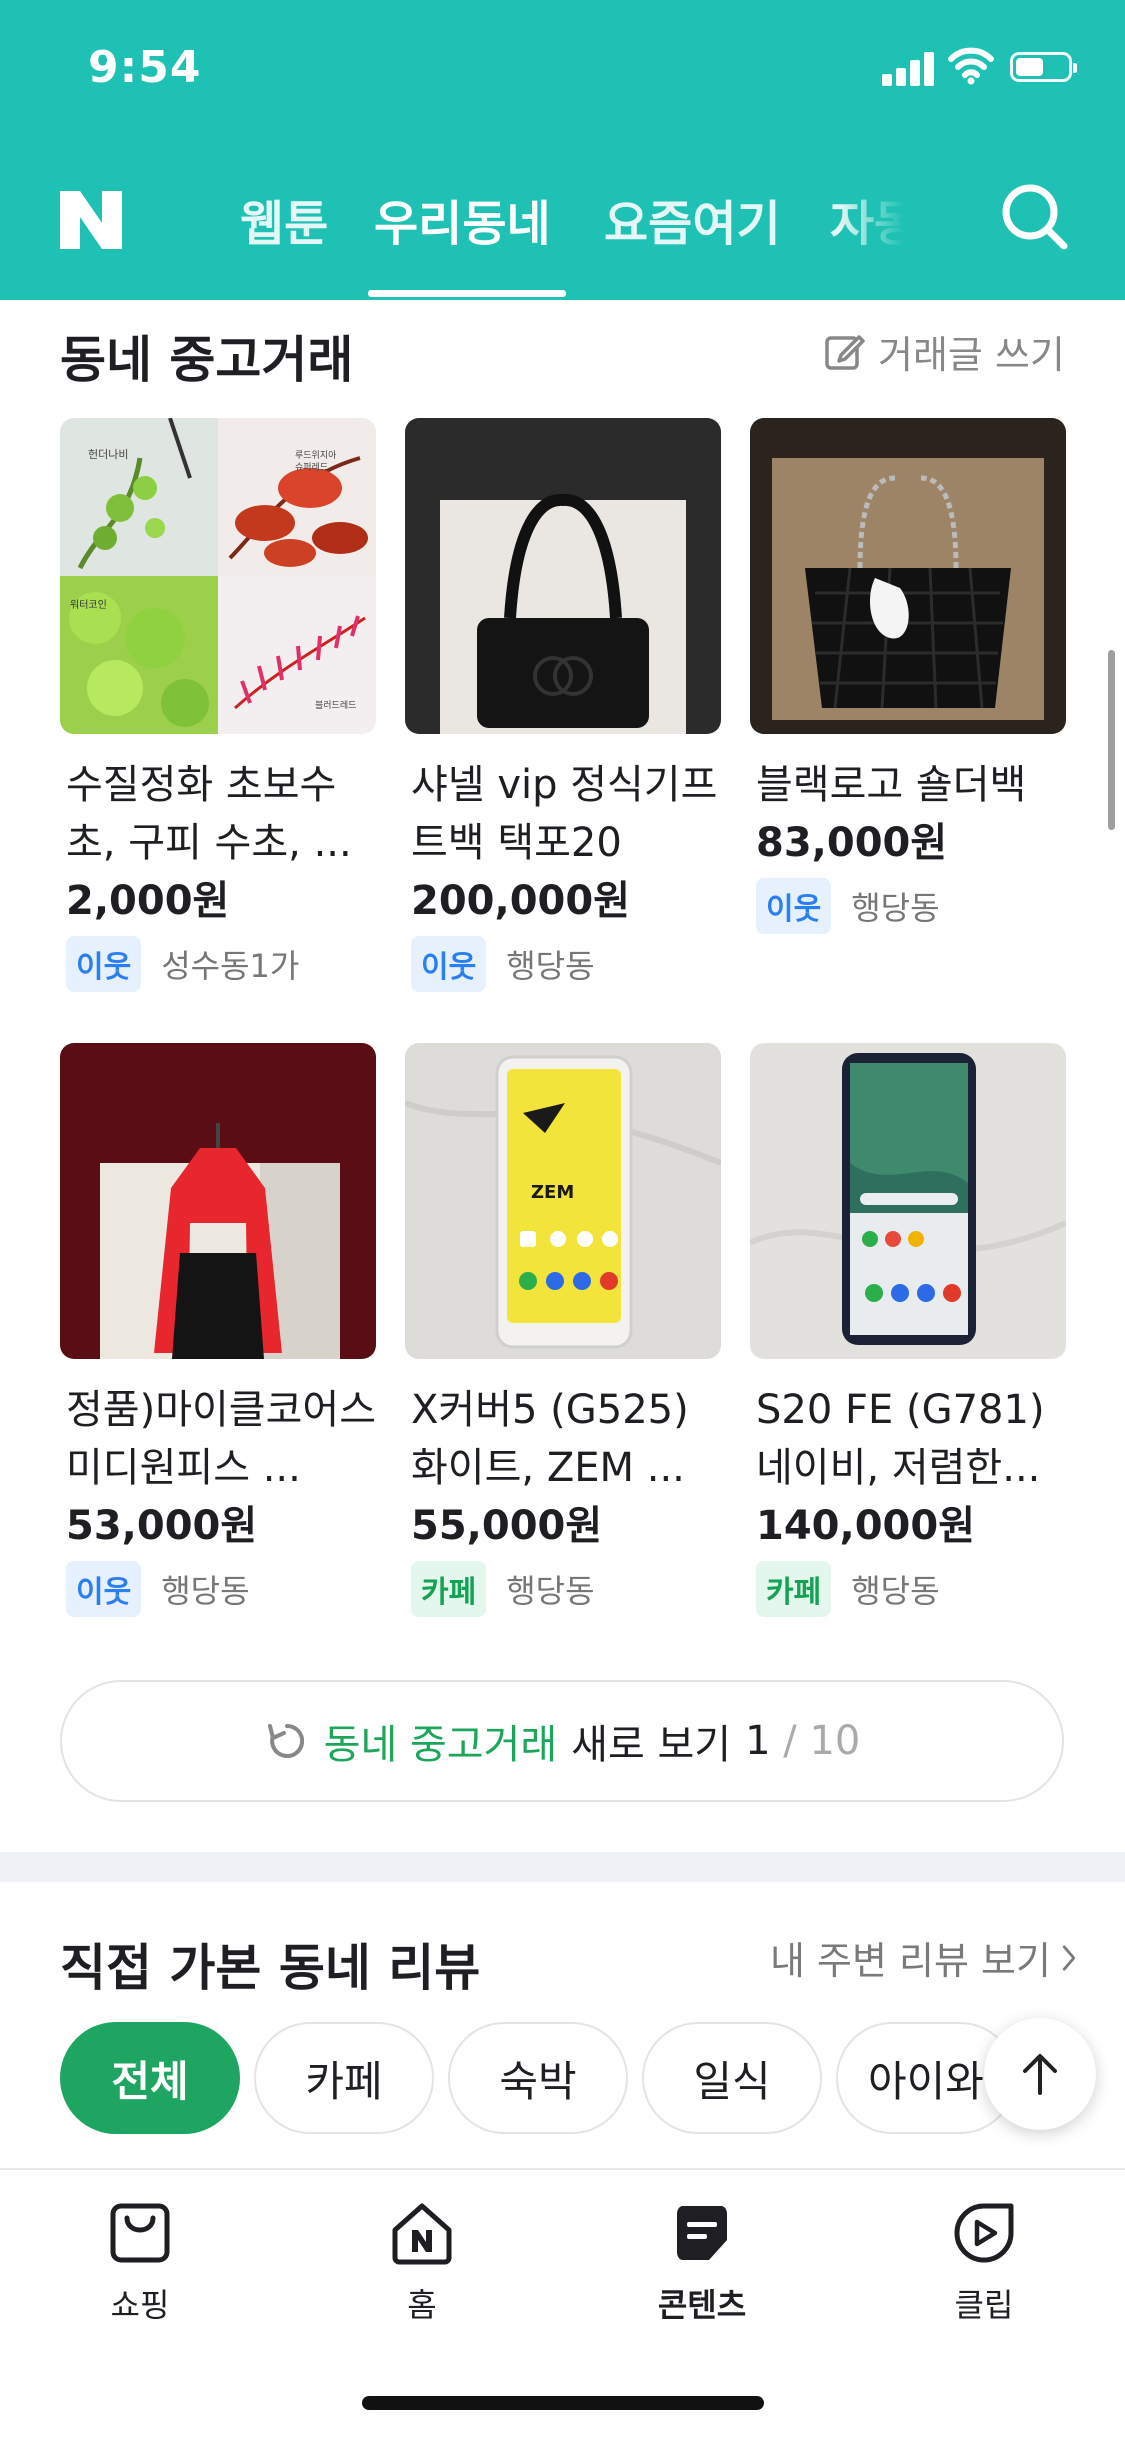 This screenshot has height=2438, width=1125. What do you see at coordinates (91, 220) in the screenshot?
I see `naver-logo-icon` at bounding box center [91, 220].